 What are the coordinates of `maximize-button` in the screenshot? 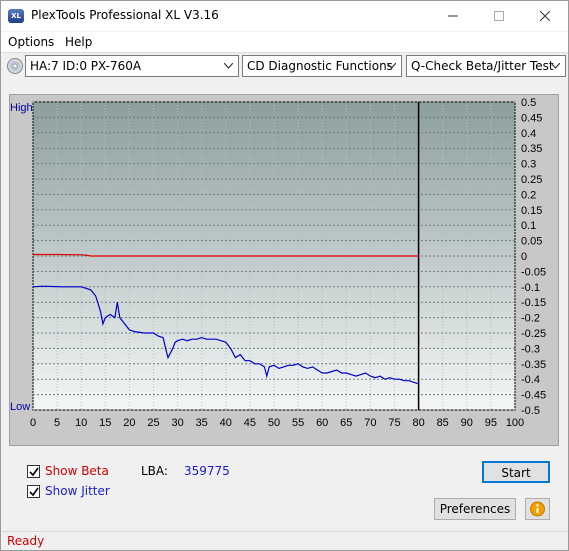 It's located at (499, 16).